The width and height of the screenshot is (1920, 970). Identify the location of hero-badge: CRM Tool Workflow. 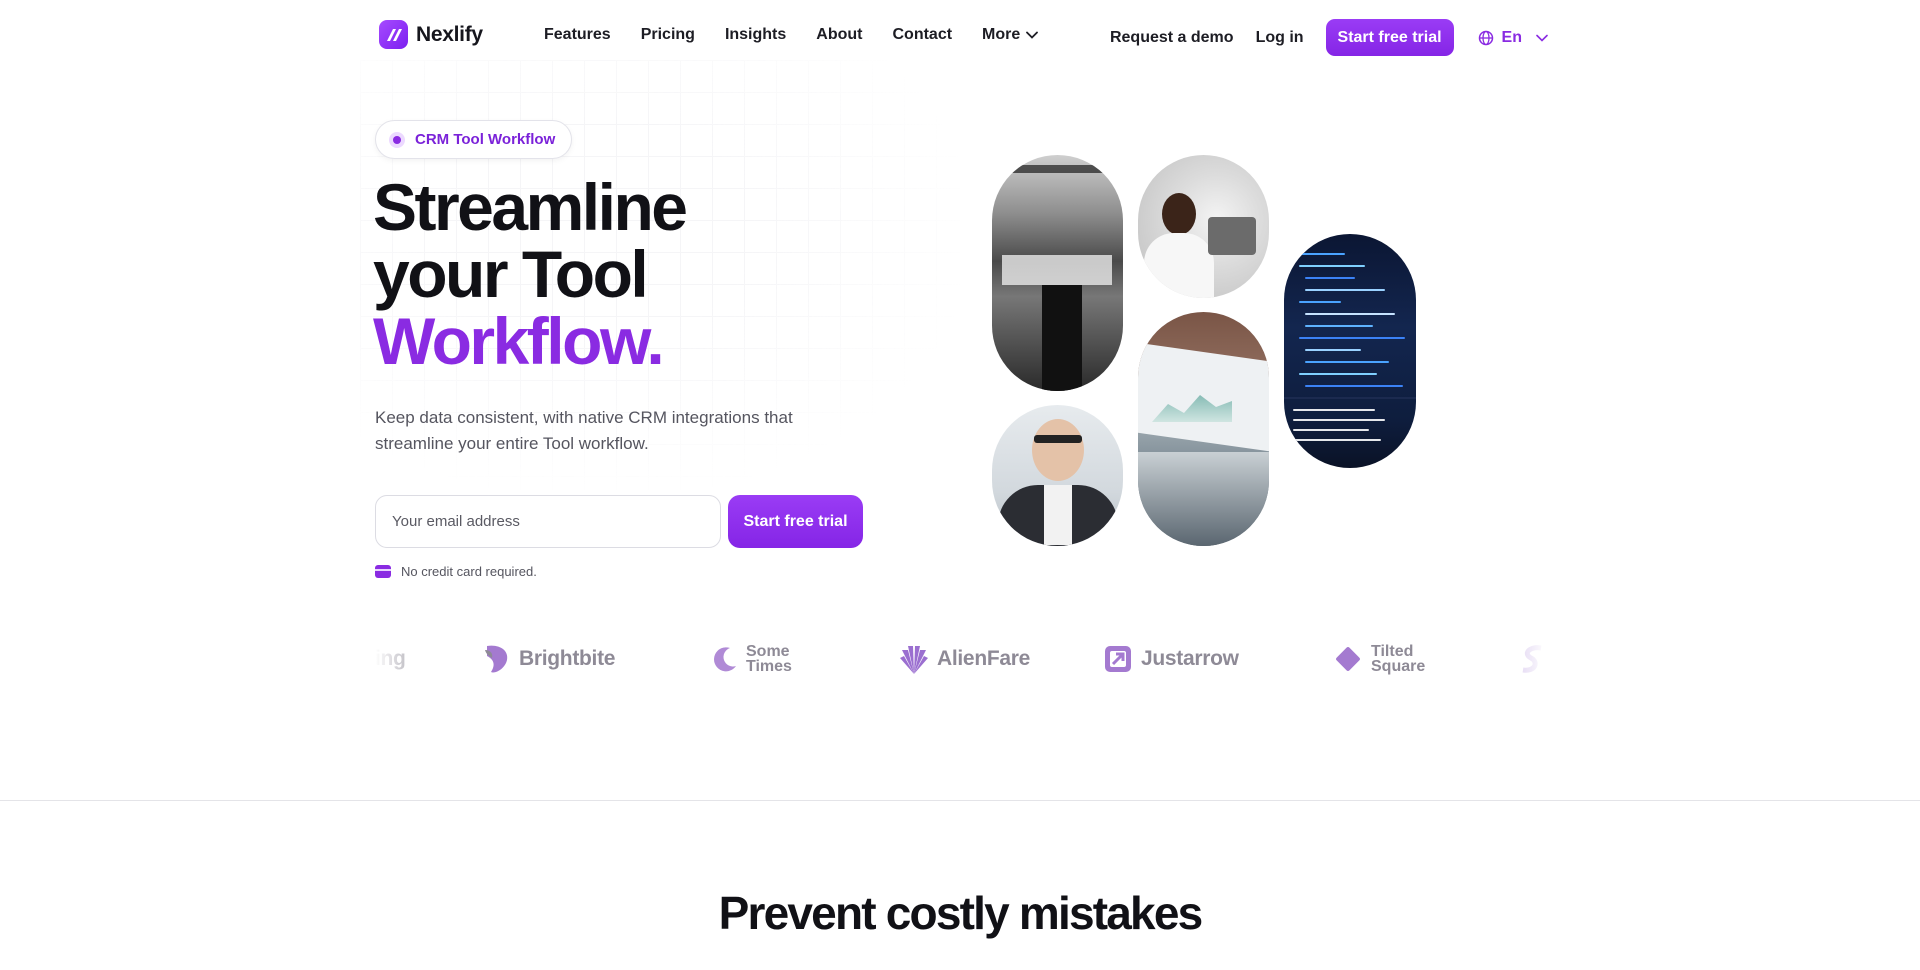
(474, 139).